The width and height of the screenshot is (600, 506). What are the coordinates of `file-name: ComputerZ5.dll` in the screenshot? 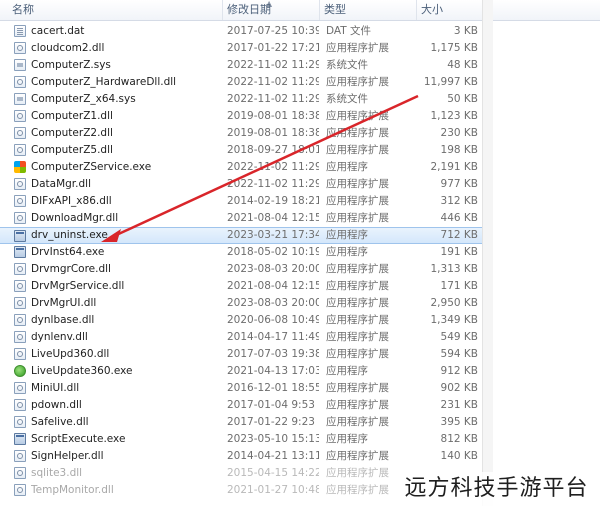 It's located at (72, 150).